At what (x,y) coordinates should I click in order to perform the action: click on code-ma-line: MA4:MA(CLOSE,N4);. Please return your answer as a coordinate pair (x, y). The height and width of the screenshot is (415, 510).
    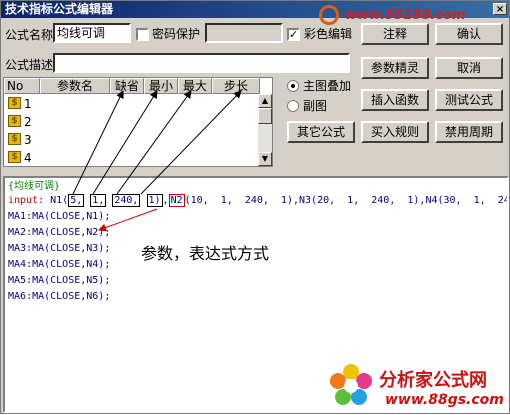
    Looking at the image, I should click on (59, 264).